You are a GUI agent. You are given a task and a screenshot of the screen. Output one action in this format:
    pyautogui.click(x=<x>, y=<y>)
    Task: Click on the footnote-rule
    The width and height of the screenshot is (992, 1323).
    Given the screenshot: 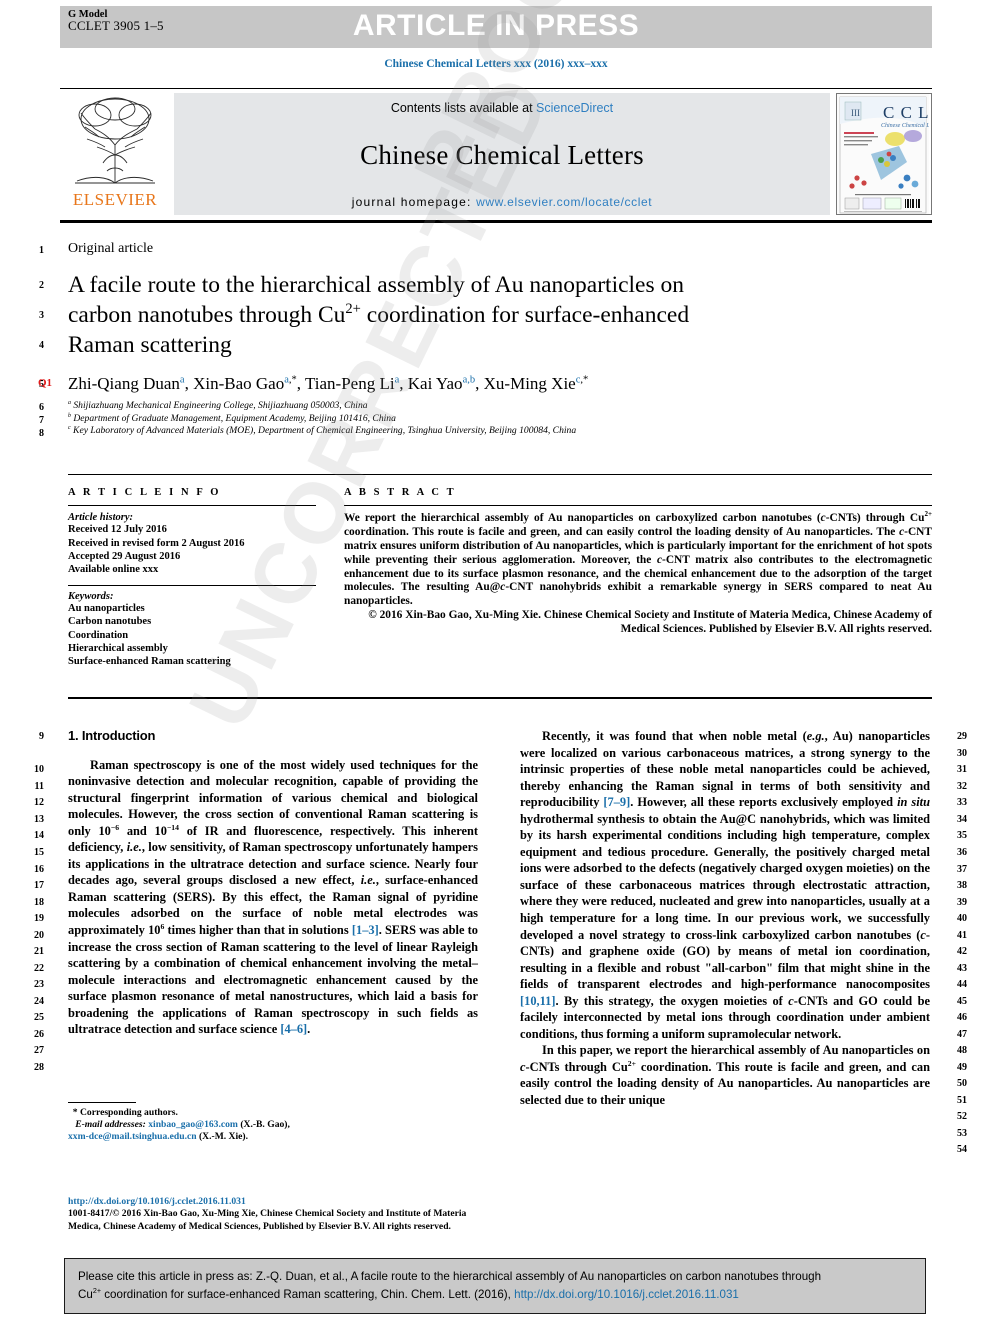 What is the action you would take?
    pyautogui.click(x=102, y=1102)
    